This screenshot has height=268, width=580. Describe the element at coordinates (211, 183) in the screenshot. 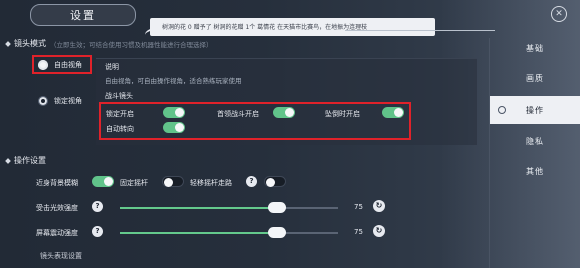

I see `light-stick-label: 轻移摇杆走路` at that location.